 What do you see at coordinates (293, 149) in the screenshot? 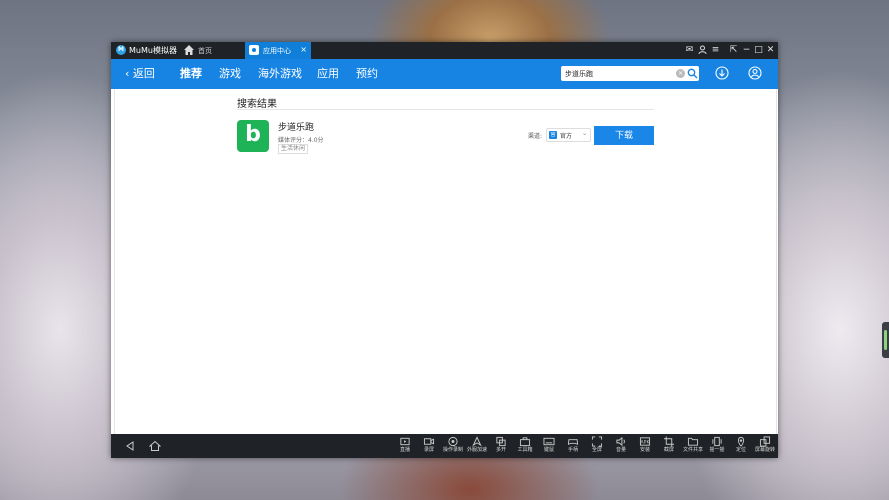
I see `app-category-tag: 生活休闲` at bounding box center [293, 149].